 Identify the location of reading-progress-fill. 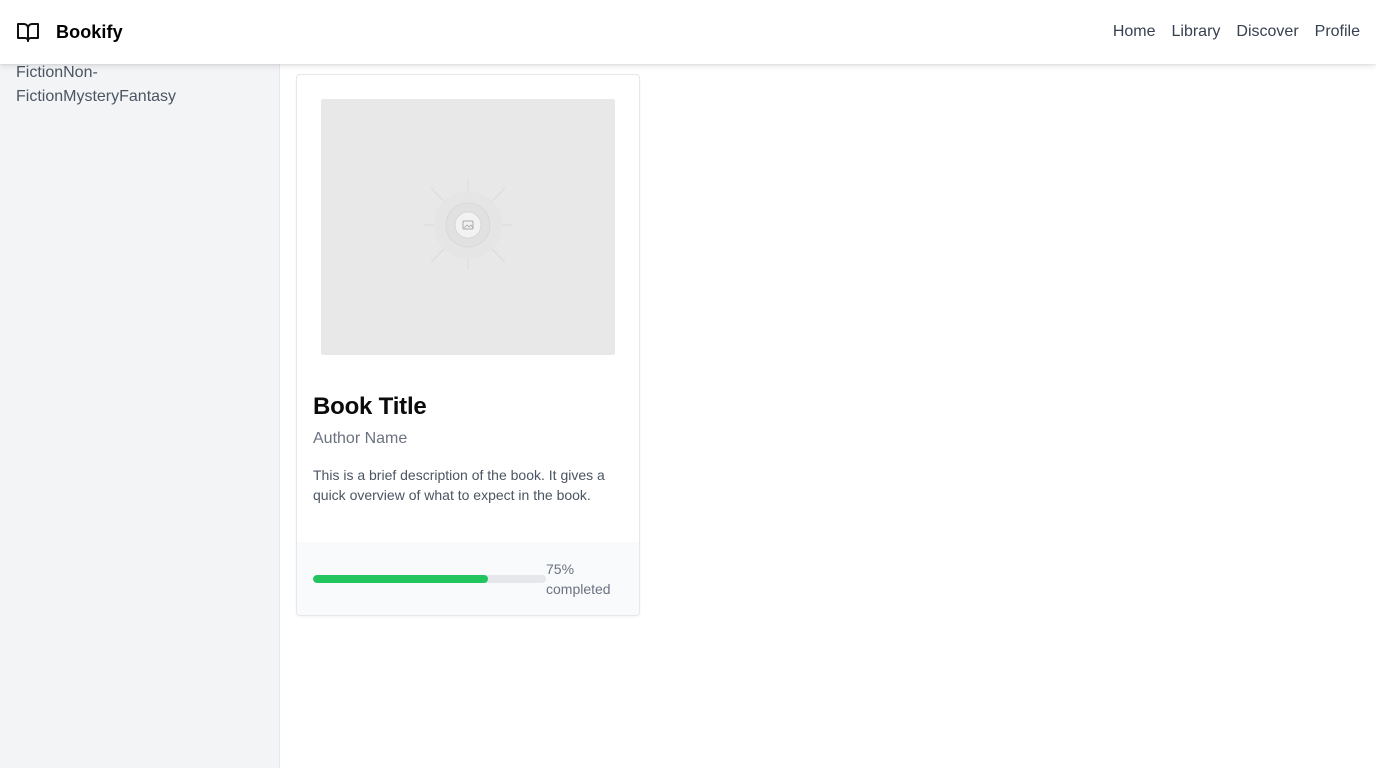
(400, 578).